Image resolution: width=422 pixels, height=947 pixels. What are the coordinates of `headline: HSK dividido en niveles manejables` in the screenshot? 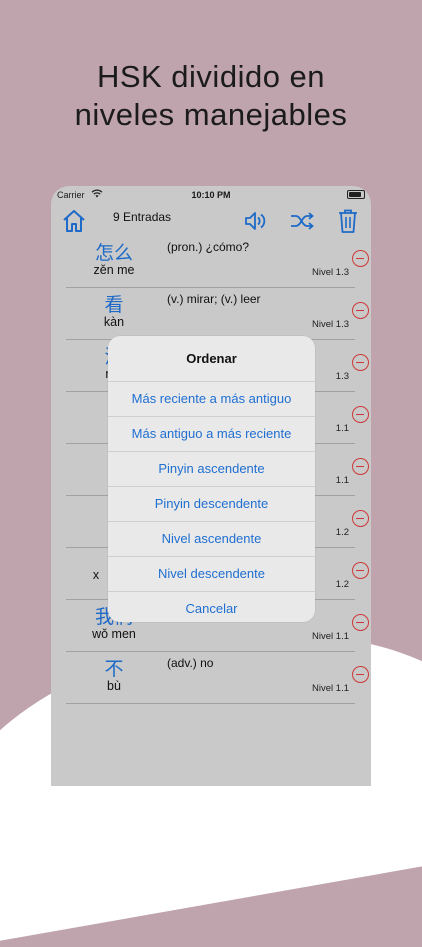 It's located at (211, 96).